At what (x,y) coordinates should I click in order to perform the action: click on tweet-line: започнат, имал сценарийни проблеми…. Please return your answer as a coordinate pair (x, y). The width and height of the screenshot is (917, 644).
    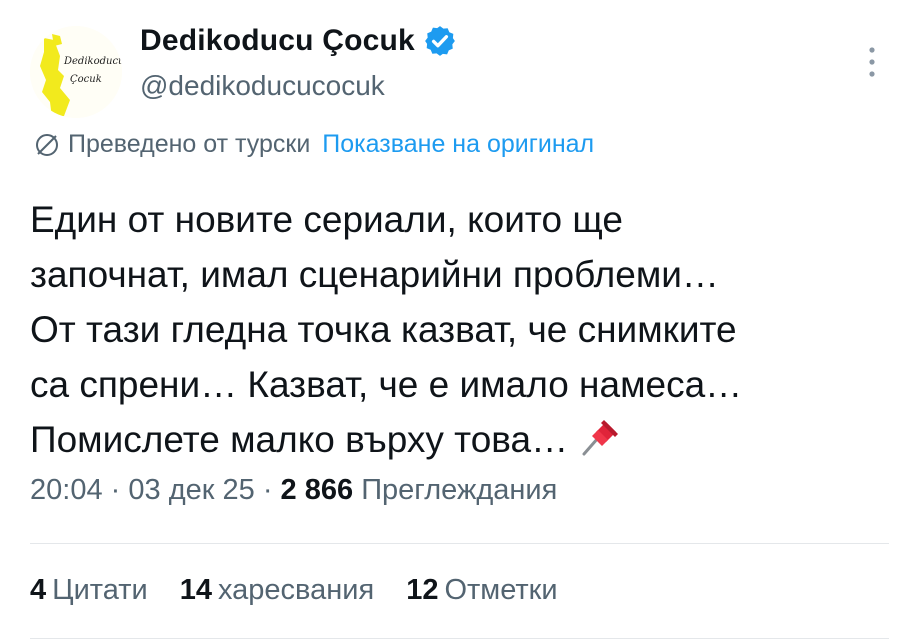
    Looking at the image, I should click on (374, 274).